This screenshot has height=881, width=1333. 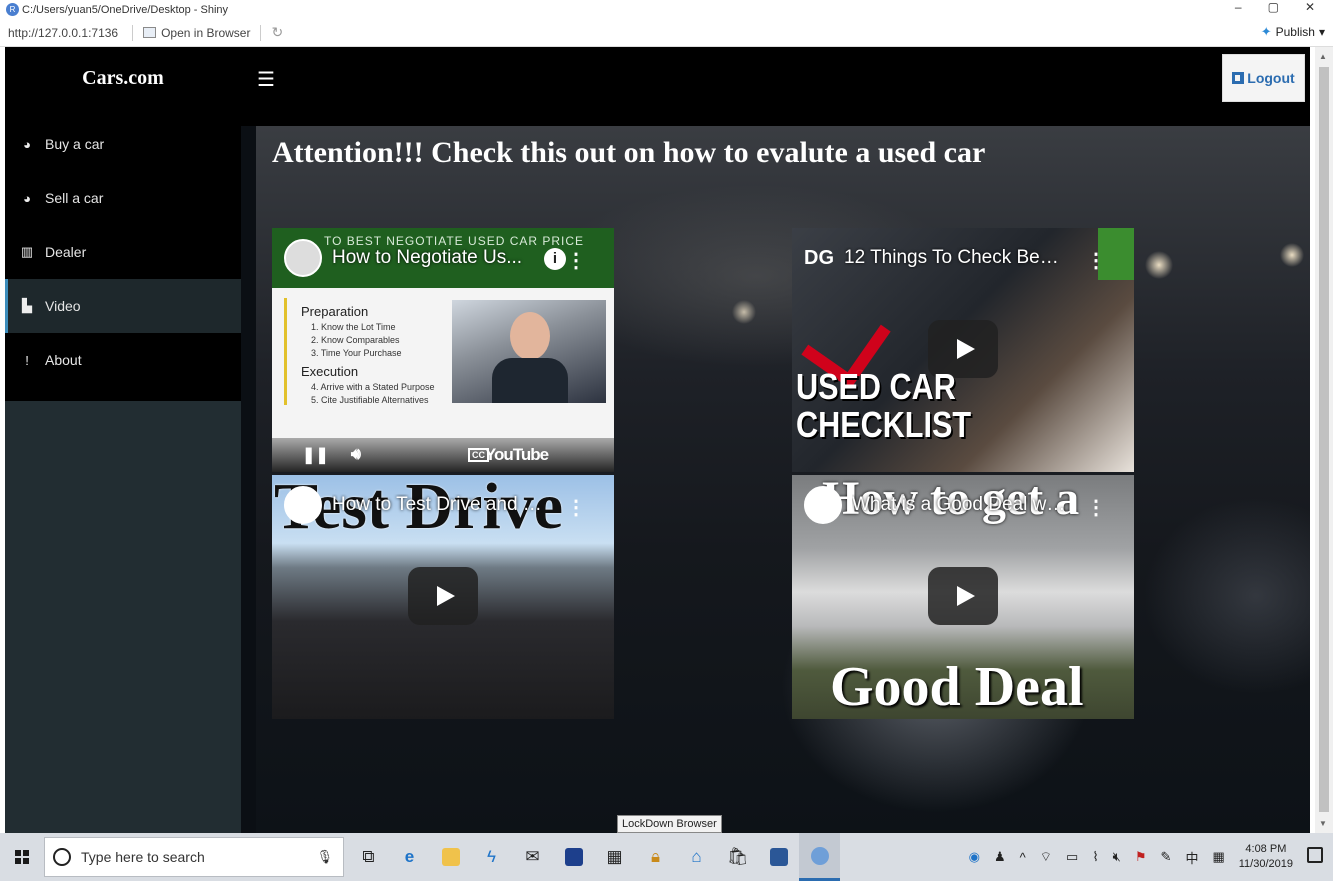 What do you see at coordinates (123, 252) in the screenshot?
I see `sidebar-item-dealer: ▥ Dealer` at bounding box center [123, 252].